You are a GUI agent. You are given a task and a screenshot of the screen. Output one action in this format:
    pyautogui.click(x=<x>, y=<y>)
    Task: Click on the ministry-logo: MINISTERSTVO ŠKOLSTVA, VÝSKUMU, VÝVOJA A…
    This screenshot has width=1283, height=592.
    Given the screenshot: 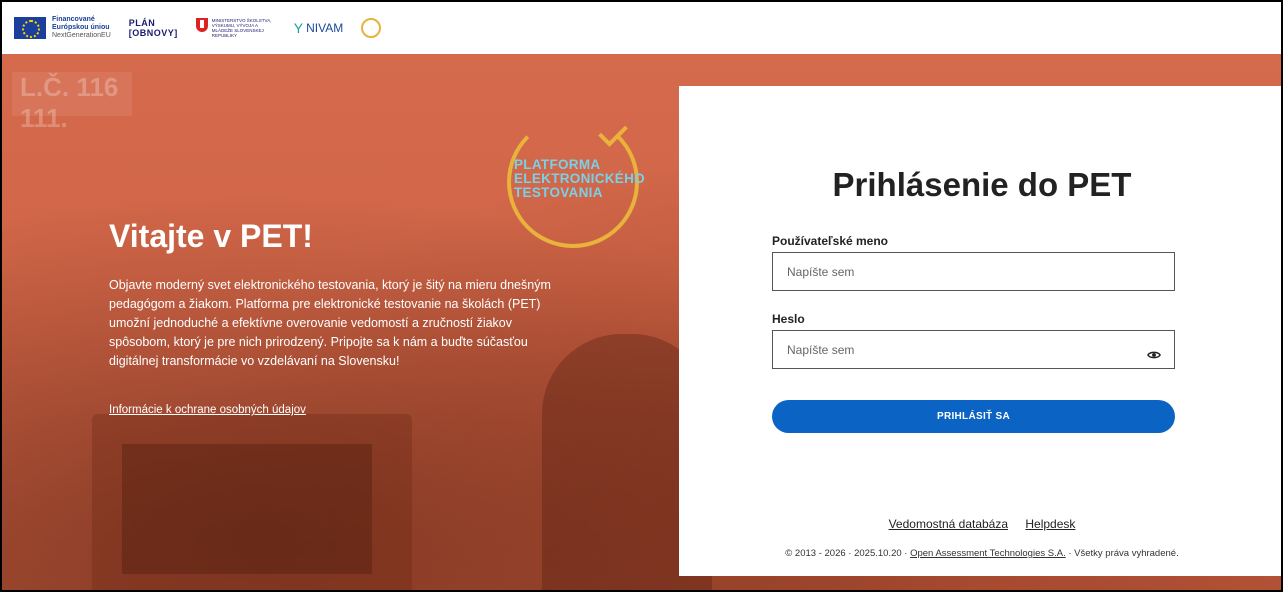 What is the action you would take?
    pyautogui.click(x=235, y=28)
    